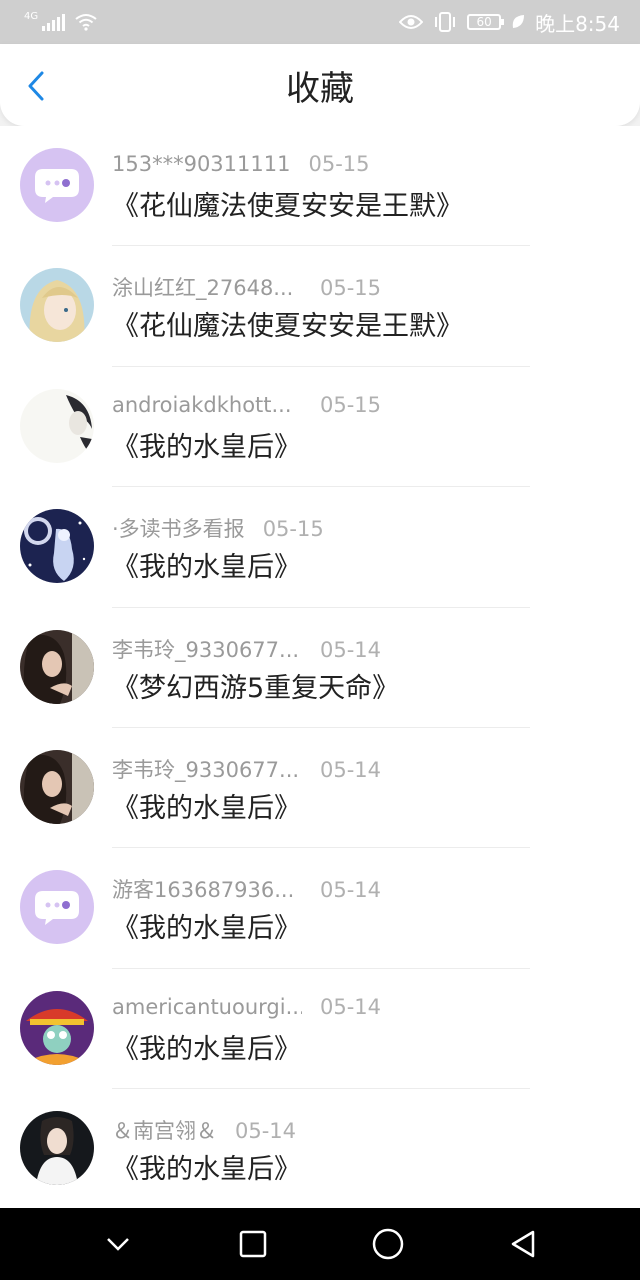 The width and height of the screenshot is (640, 1280). What do you see at coordinates (320, 1148) in the screenshot?
I see `list-item: ＆南宫翎＆ 05-14 《我的水皇后》` at bounding box center [320, 1148].